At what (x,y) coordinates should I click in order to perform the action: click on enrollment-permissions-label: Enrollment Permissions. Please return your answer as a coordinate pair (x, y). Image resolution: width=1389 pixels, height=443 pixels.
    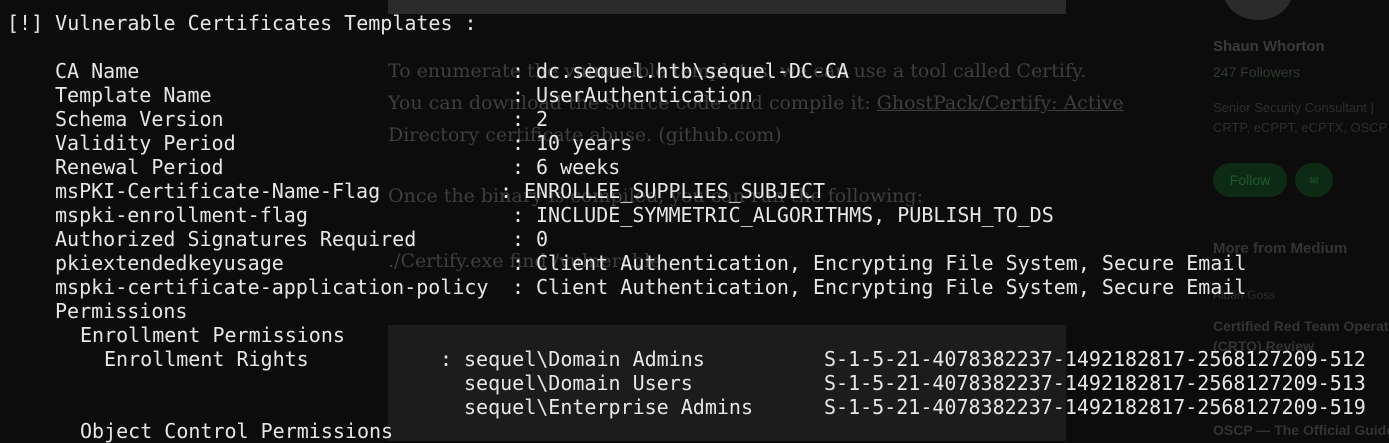
    Looking at the image, I should click on (212, 335).